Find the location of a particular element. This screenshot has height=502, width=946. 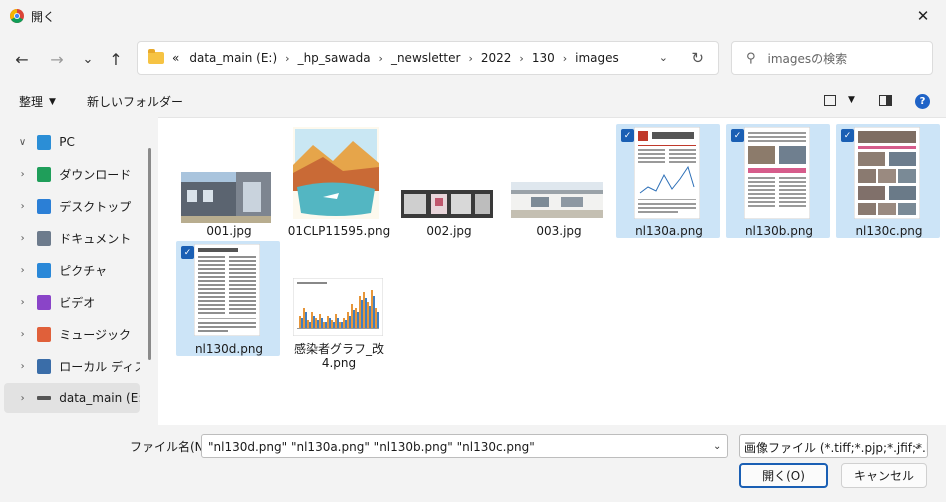

file-item: 感染者グラフ_改4.png is located at coordinates (338, 306).